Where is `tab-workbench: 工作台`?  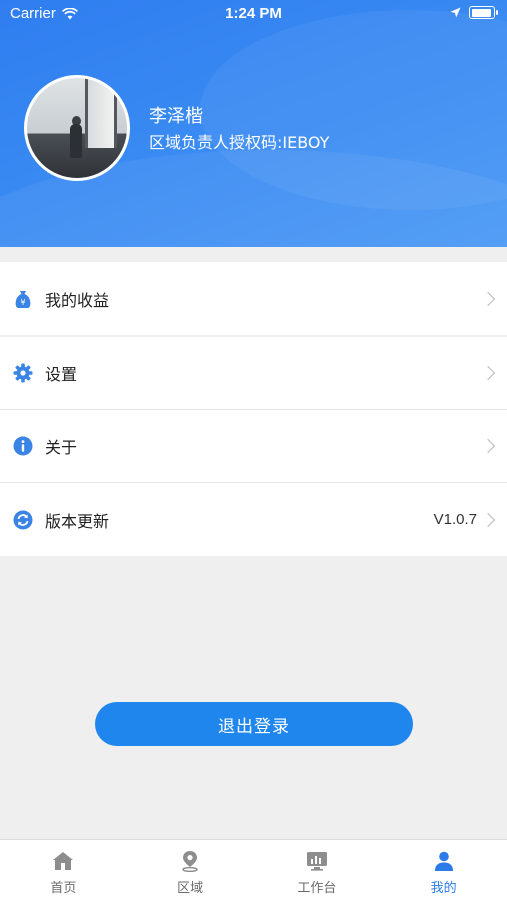
tab-workbench: 工作台 is located at coordinates (317, 870).